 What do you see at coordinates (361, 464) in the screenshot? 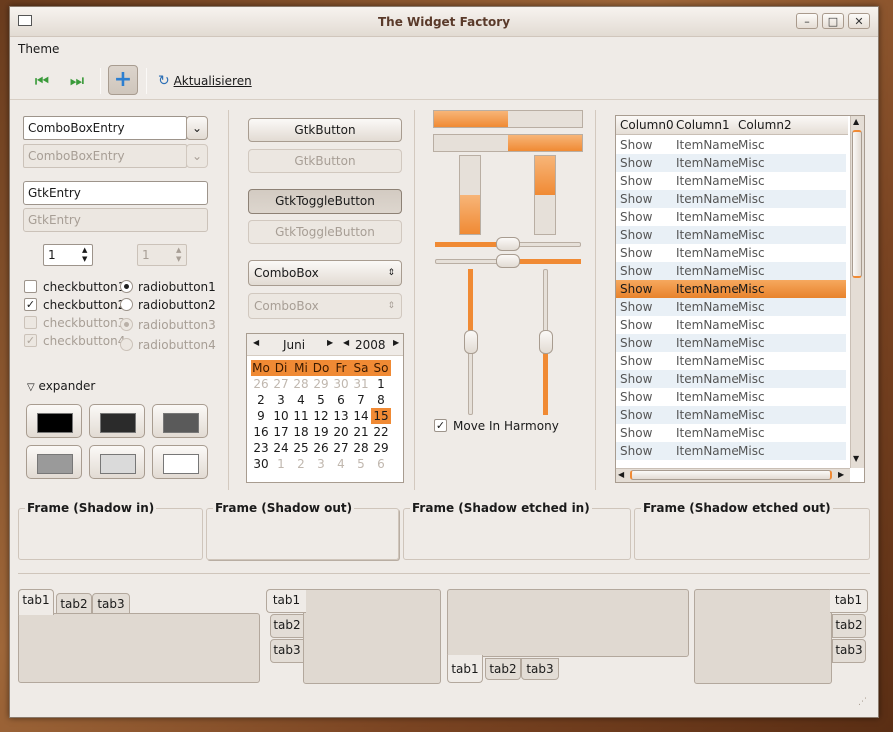
I see `calendar-day: 5` at bounding box center [361, 464].